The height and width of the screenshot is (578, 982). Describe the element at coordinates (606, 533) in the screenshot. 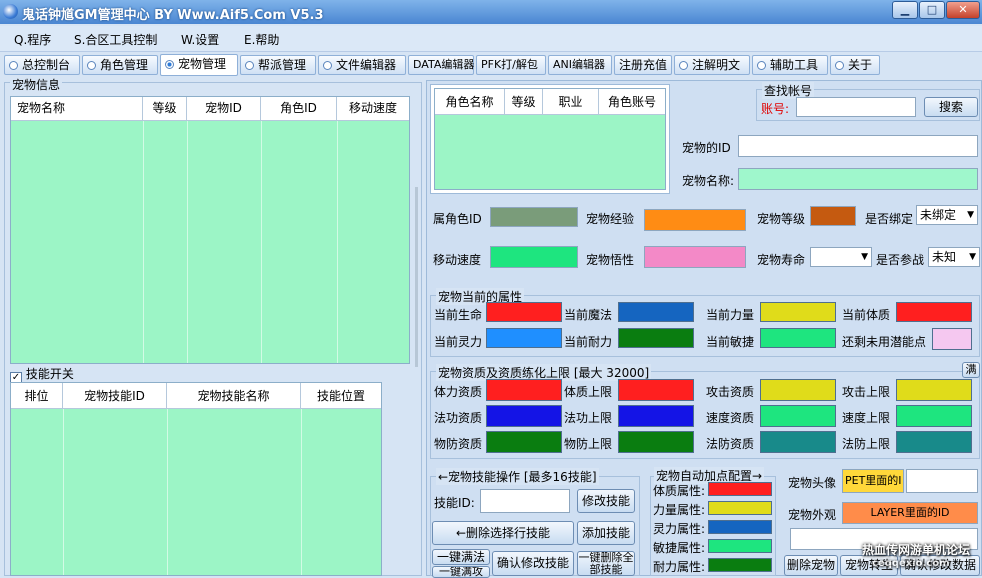

I see `add-skill-button: 添加技能` at that location.